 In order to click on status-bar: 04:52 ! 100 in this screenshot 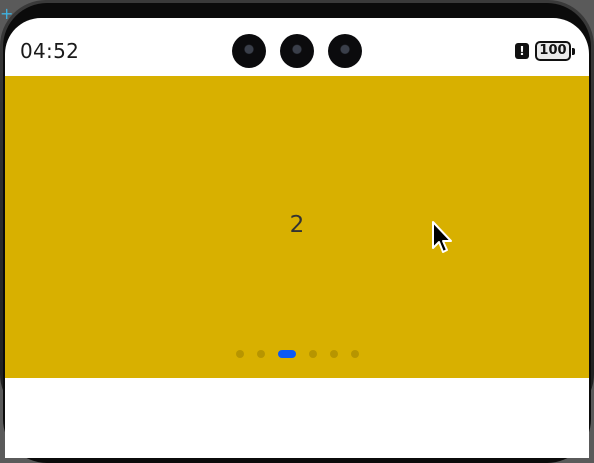, I will do `click(297, 47)`.